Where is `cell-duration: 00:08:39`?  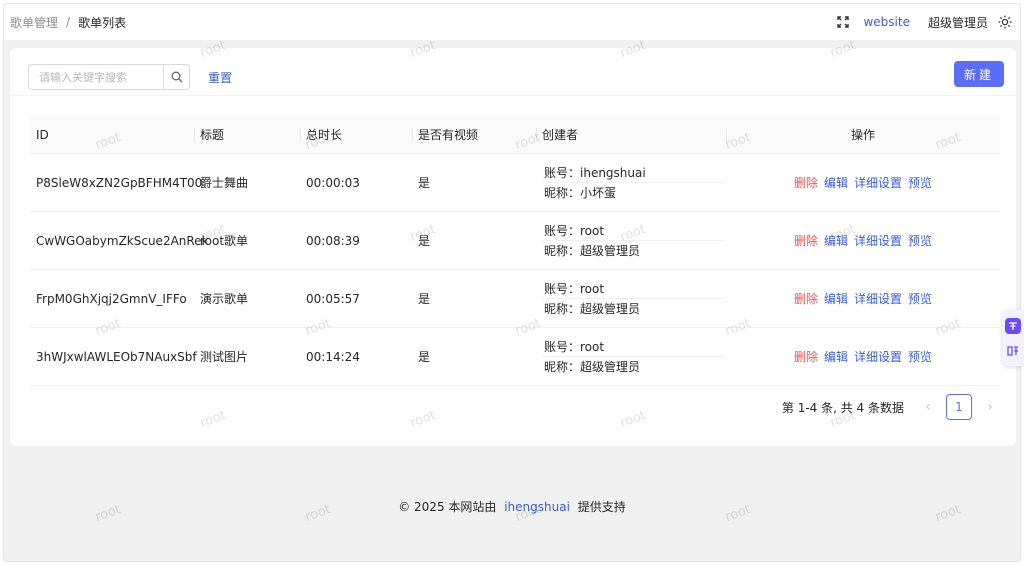 cell-duration: 00:08:39 is located at coordinates (333, 240).